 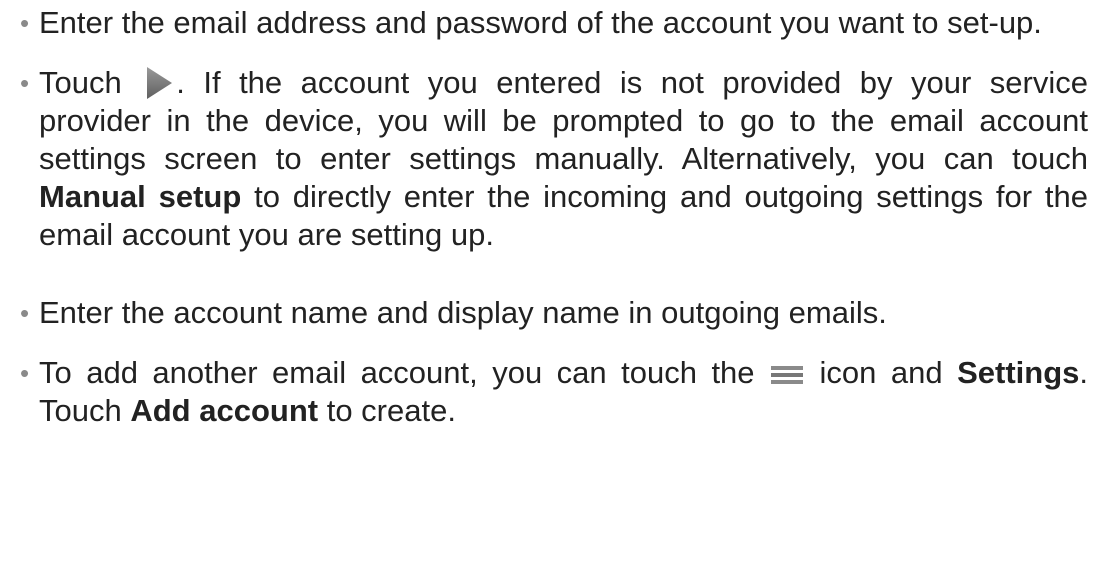 I want to click on menu-icon, so click(x=787, y=375).